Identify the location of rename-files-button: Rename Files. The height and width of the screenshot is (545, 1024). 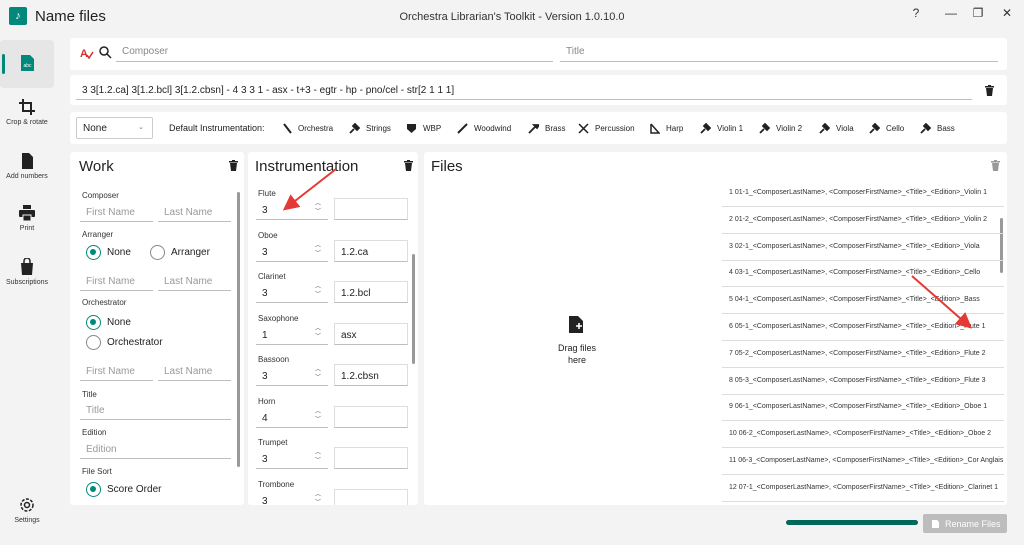
(965, 523).